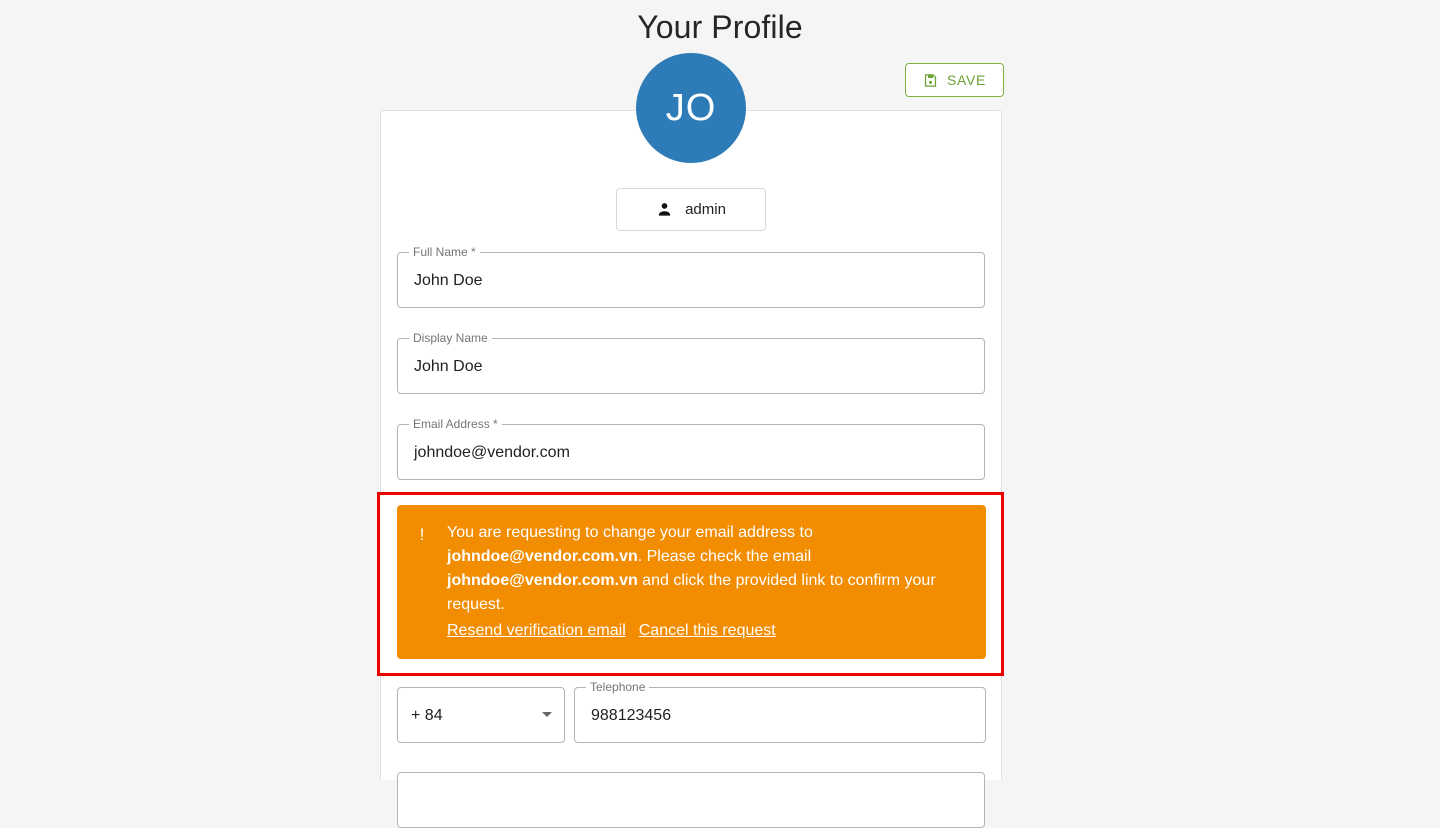  I want to click on email-address-label: Email Address *, so click(455, 424).